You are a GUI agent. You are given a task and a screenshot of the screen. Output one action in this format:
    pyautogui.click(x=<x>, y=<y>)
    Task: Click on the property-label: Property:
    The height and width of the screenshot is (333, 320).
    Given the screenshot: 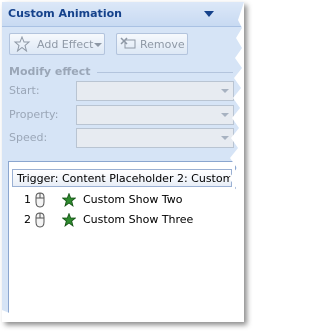 What is the action you would take?
    pyautogui.click(x=34, y=114)
    